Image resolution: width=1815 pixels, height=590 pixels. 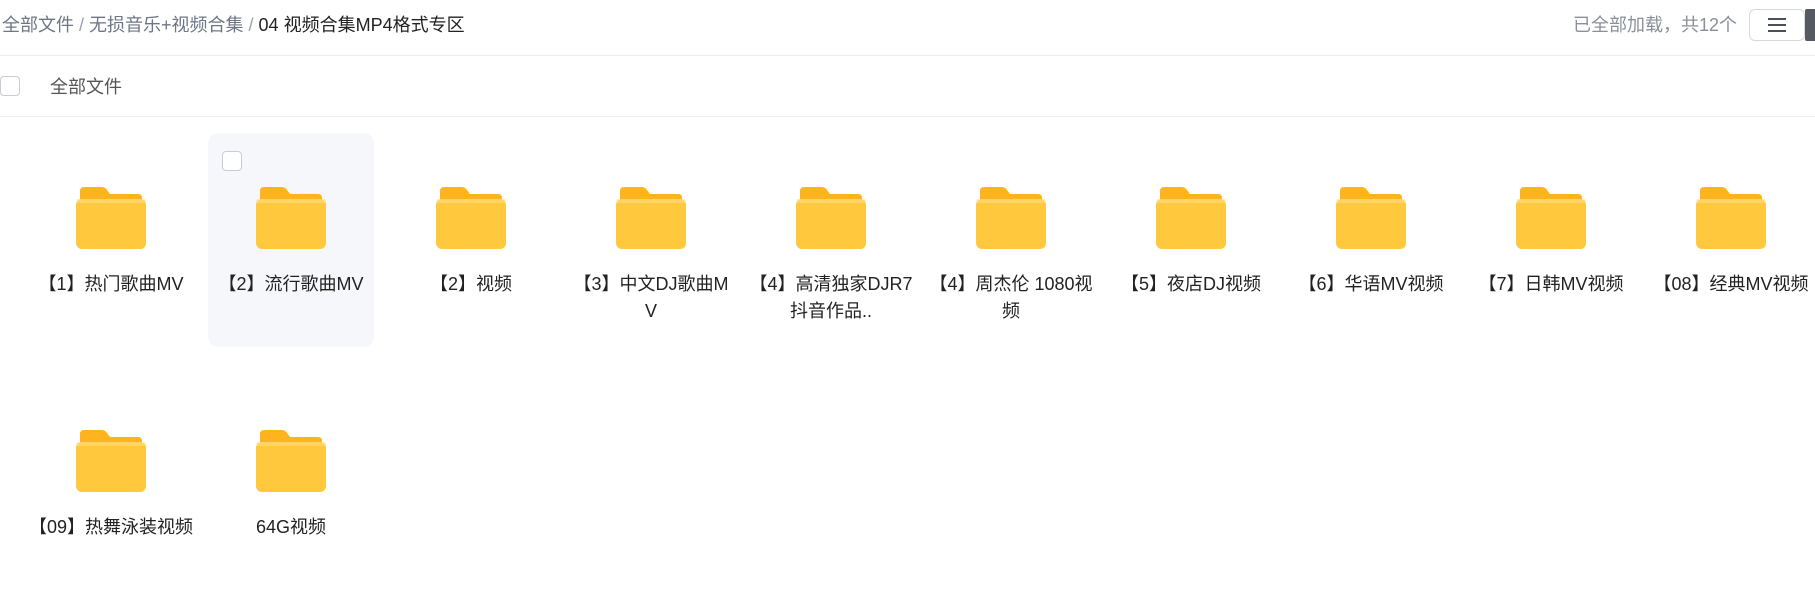 What do you see at coordinates (291, 284) in the screenshot?
I see `folder-name: 【2】流行歌曲MV` at bounding box center [291, 284].